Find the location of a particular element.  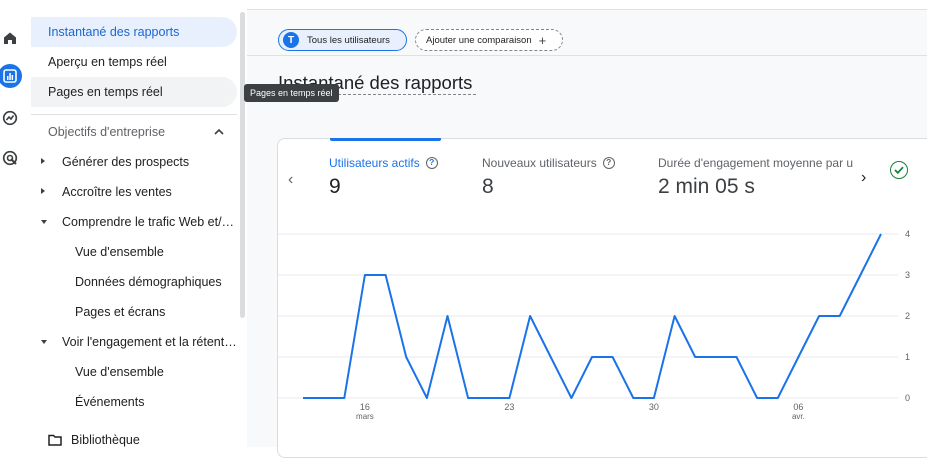

nav-item-label: Bibliothèque is located at coordinates (105, 440).